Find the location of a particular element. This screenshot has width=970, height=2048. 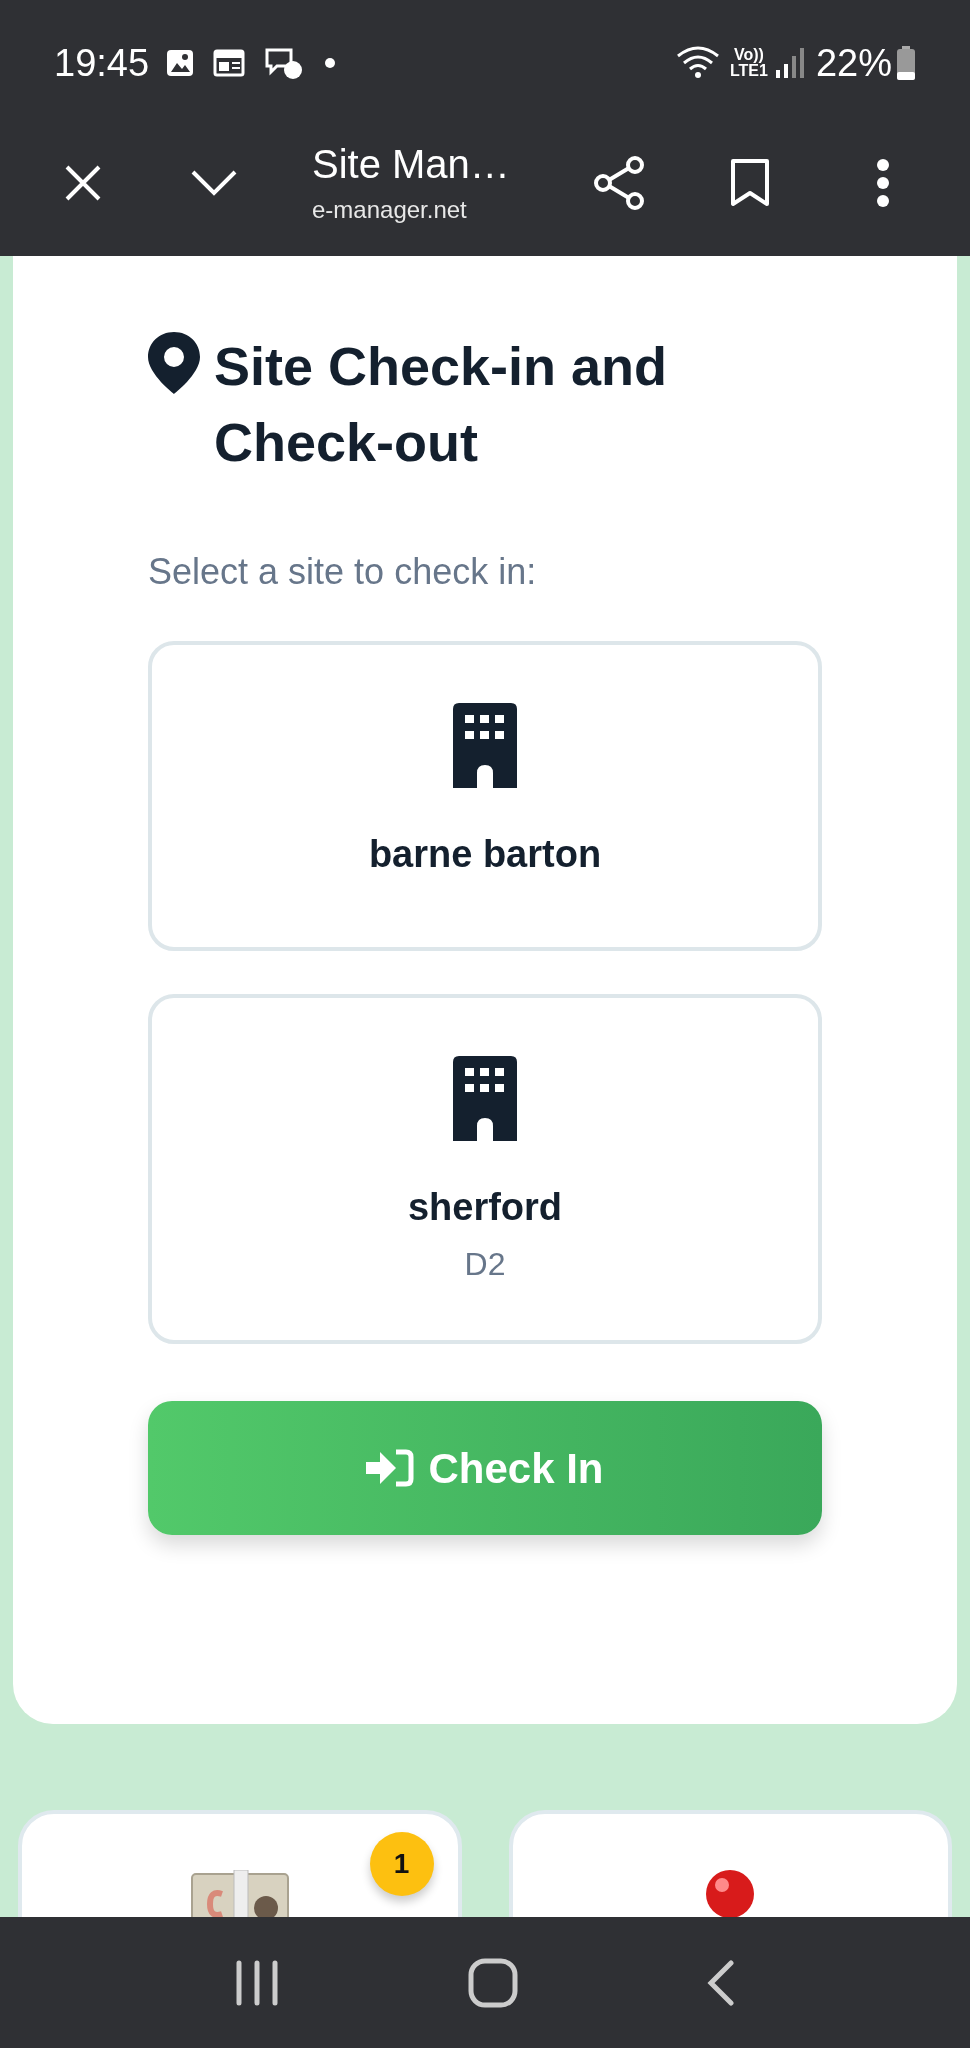

site-option: barne barton is located at coordinates (485, 796).